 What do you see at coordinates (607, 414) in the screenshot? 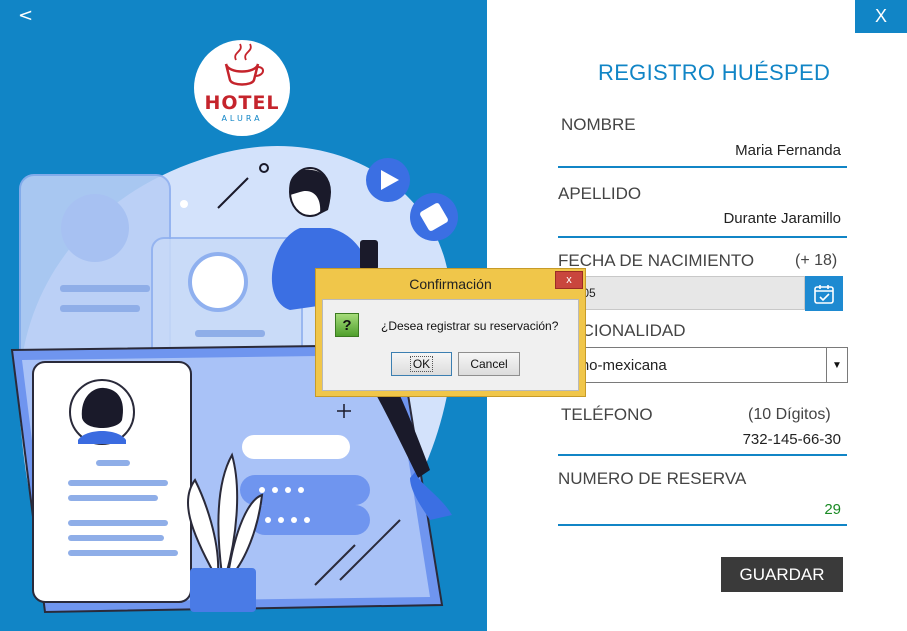
I see `telefono-label: TELÉFONO` at bounding box center [607, 414].